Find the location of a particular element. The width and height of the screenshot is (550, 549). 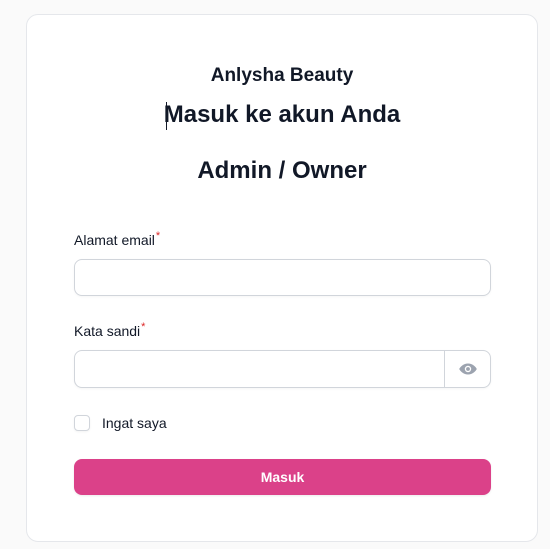

email-label-text: Alamat email is located at coordinates (114, 240).